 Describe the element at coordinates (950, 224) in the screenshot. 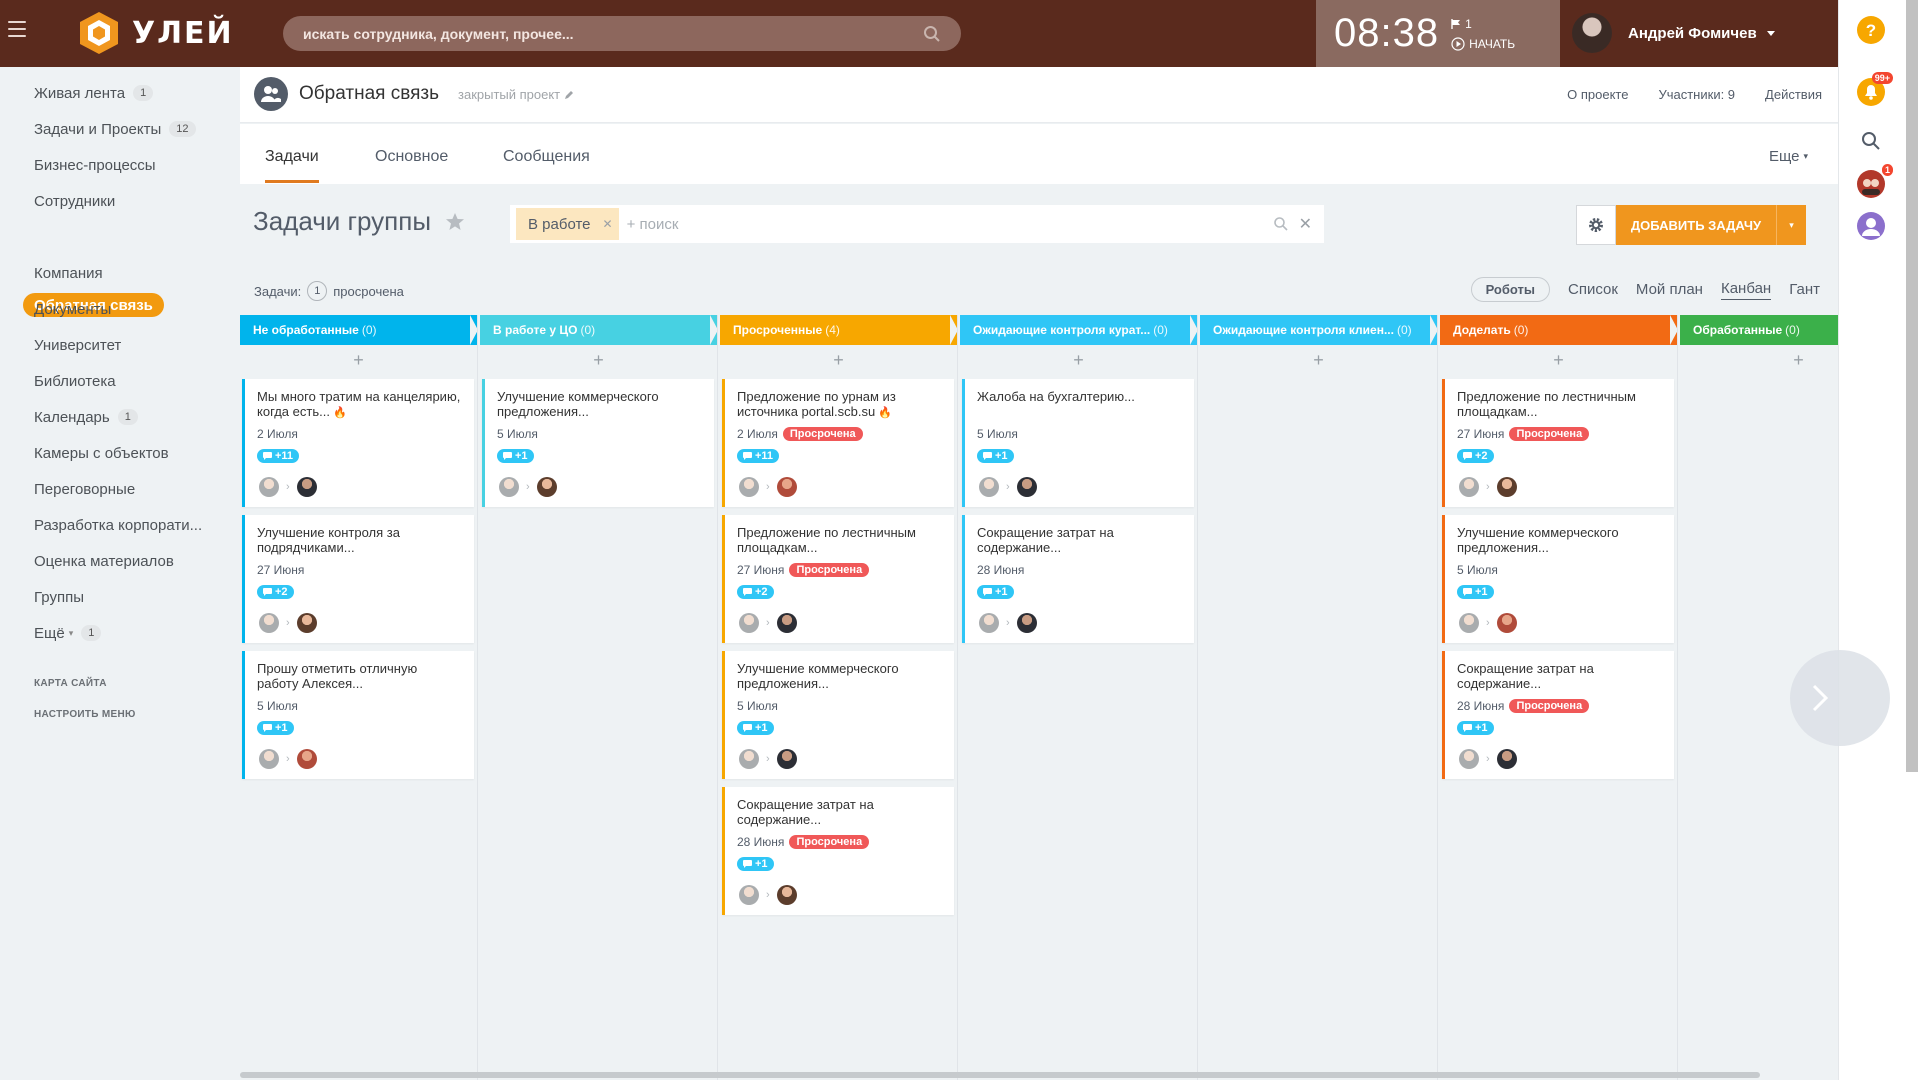

I see `filter-search-input: + поиск` at that location.